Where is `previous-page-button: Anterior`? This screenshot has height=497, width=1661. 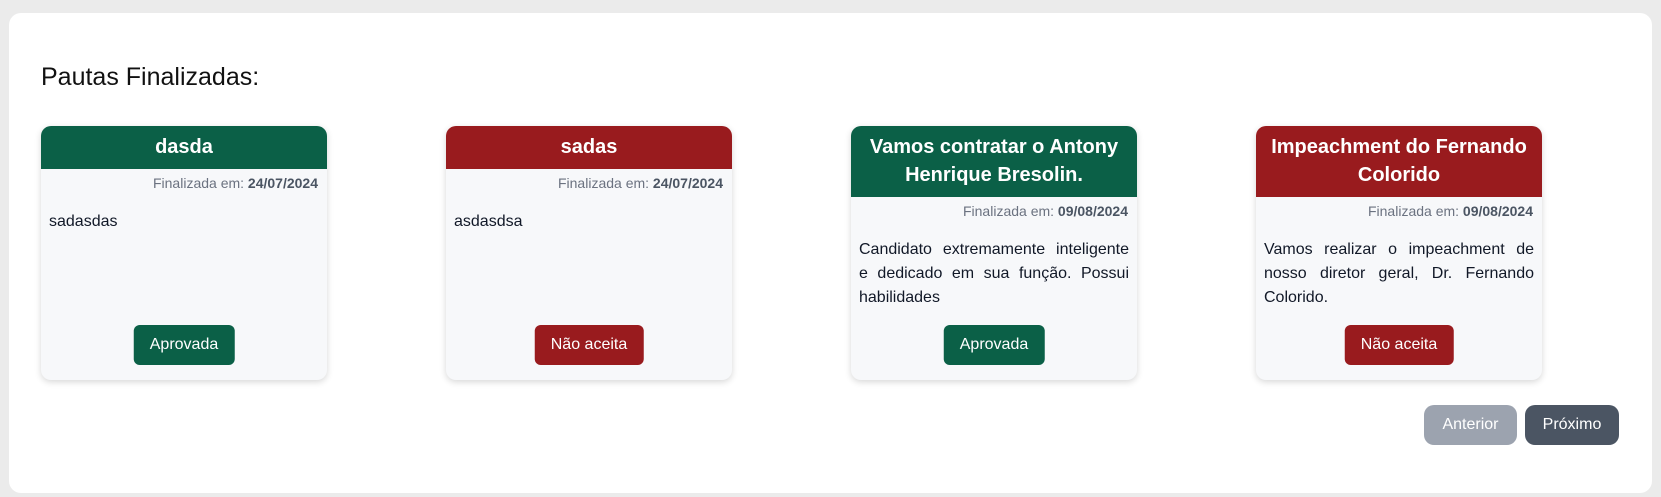
previous-page-button: Anterior is located at coordinates (1470, 425).